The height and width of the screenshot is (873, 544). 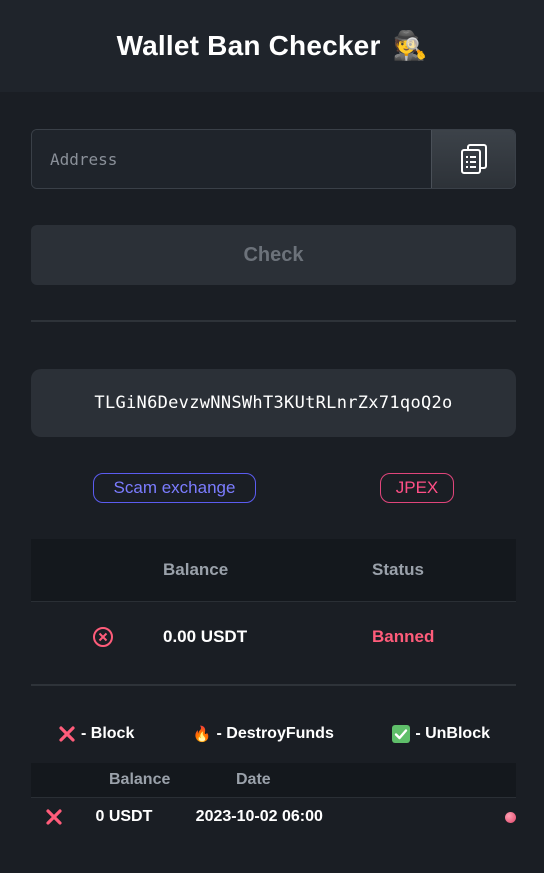 I want to click on legend-label: - DestroyFunds, so click(x=275, y=733).